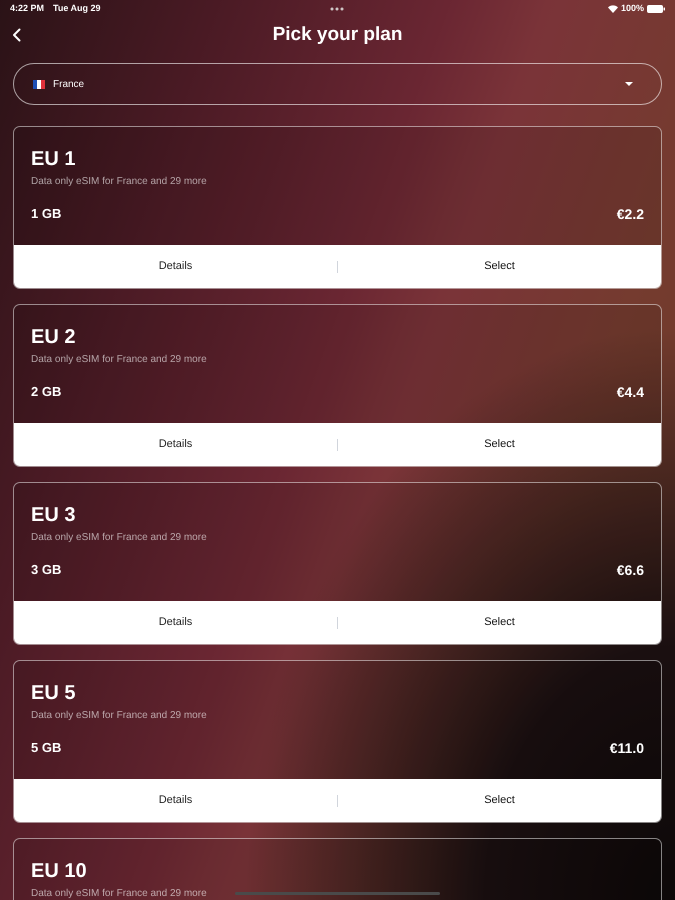  I want to click on data-amount: 3 GB, so click(46, 570).